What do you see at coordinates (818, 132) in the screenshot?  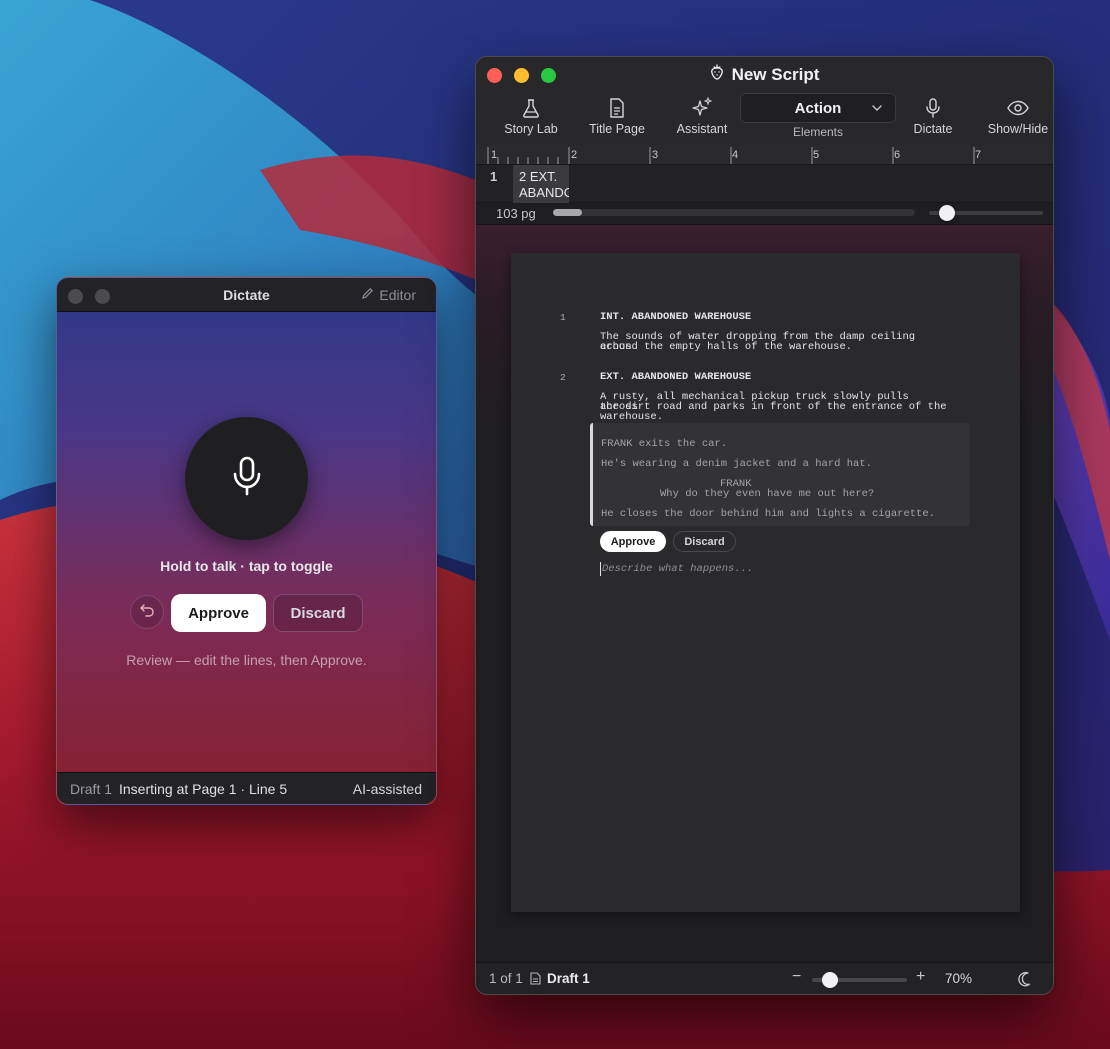 I see `elements-label: Elements` at bounding box center [818, 132].